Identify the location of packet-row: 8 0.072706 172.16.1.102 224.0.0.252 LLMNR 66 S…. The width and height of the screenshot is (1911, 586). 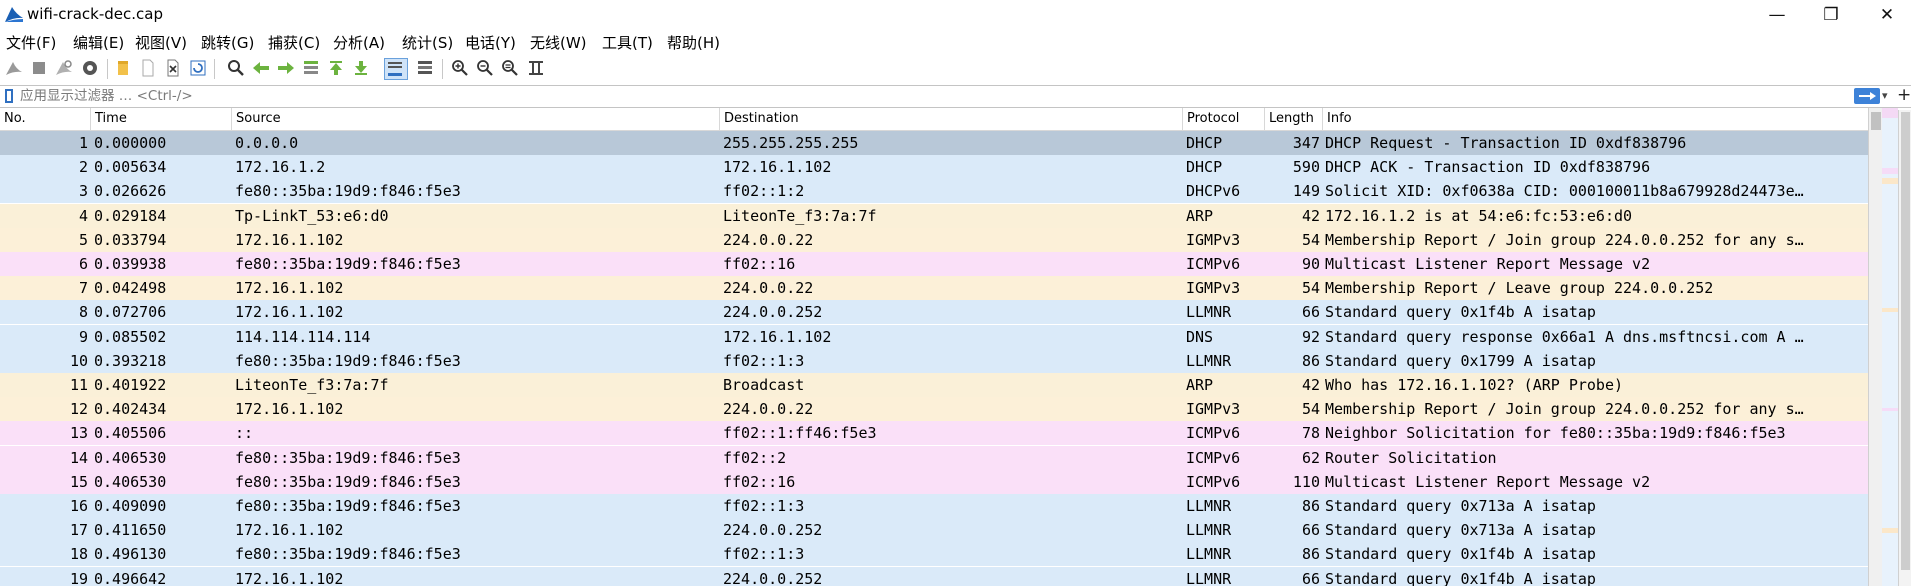
(934, 312).